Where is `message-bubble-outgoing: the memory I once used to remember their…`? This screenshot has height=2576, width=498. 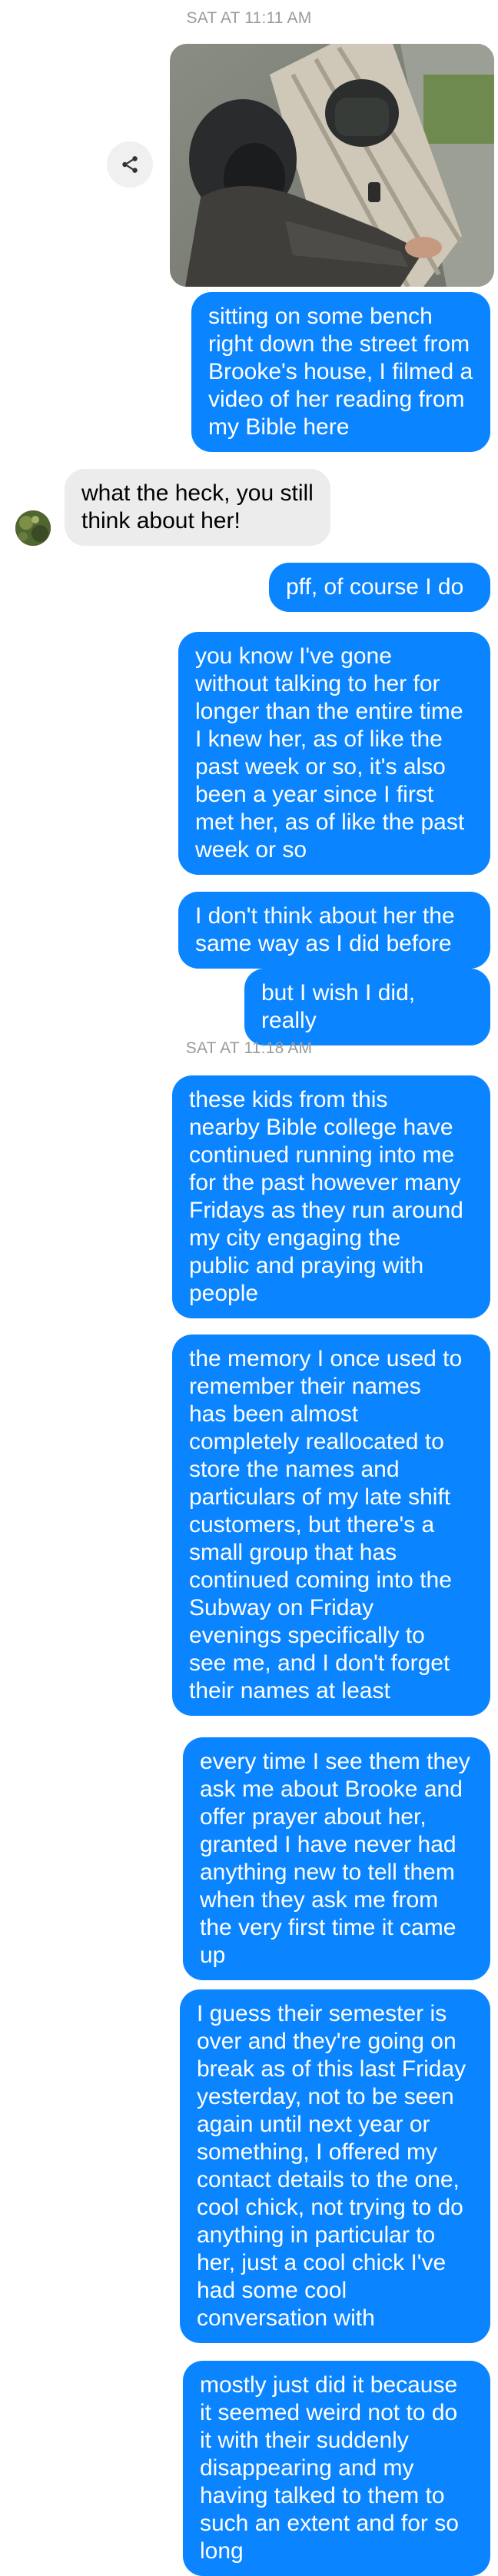
message-bubble-outgoing: the memory I once used to remember their… is located at coordinates (331, 1525).